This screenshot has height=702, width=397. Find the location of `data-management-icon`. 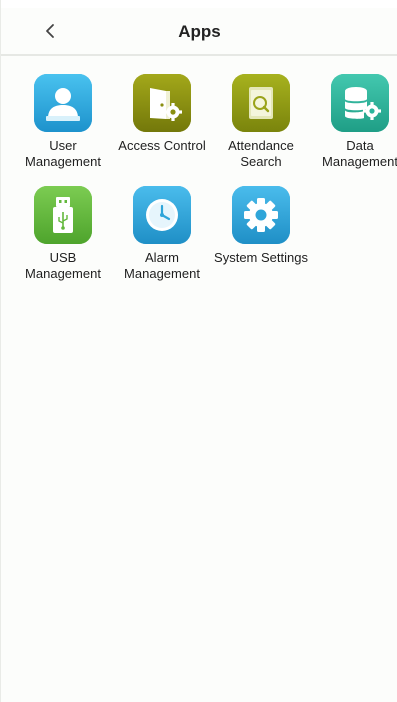

data-management-icon is located at coordinates (360, 103).